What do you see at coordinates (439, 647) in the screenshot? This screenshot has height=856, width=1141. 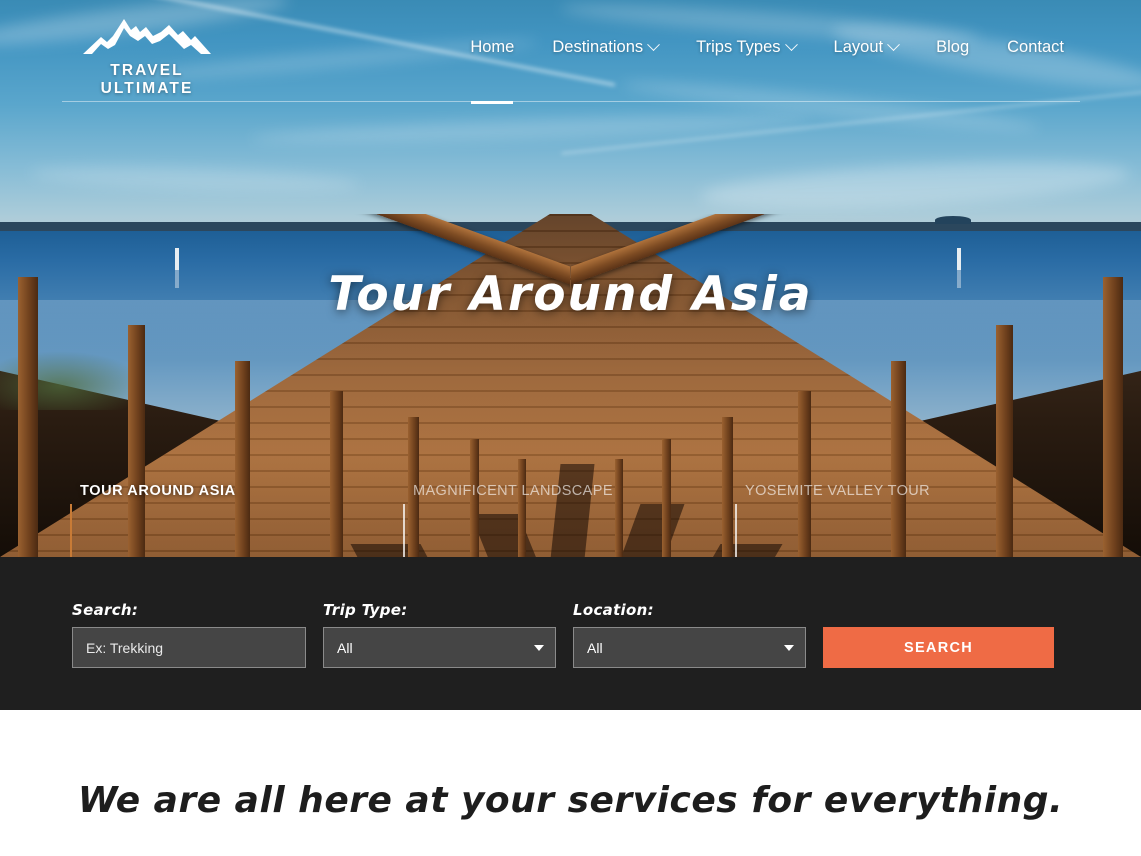 I see `trip-type-select: All` at bounding box center [439, 647].